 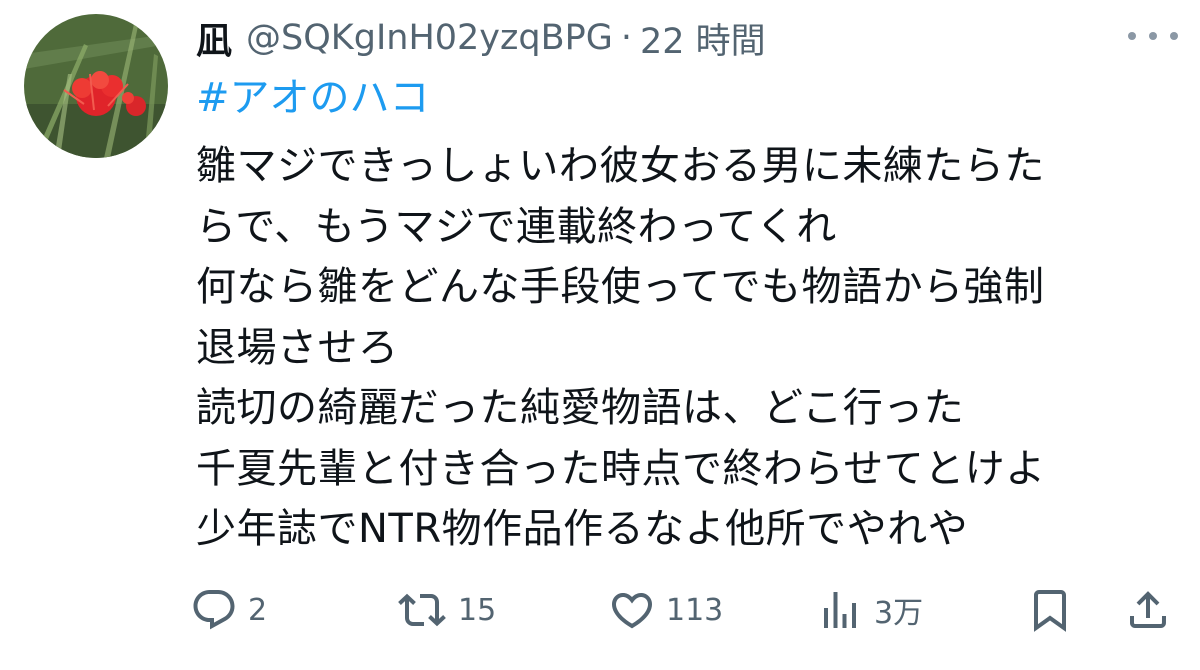 I want to click on reply-button: 2, so click(x=228, y=610).